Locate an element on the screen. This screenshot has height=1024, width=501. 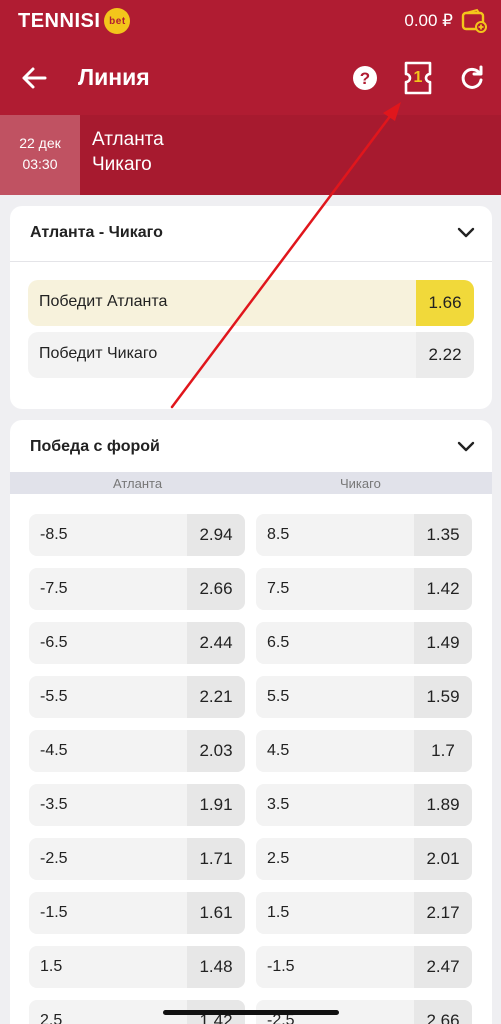
outcome-away-win: Победит Чикаго 2.22 is located at coordinates (251, 355).